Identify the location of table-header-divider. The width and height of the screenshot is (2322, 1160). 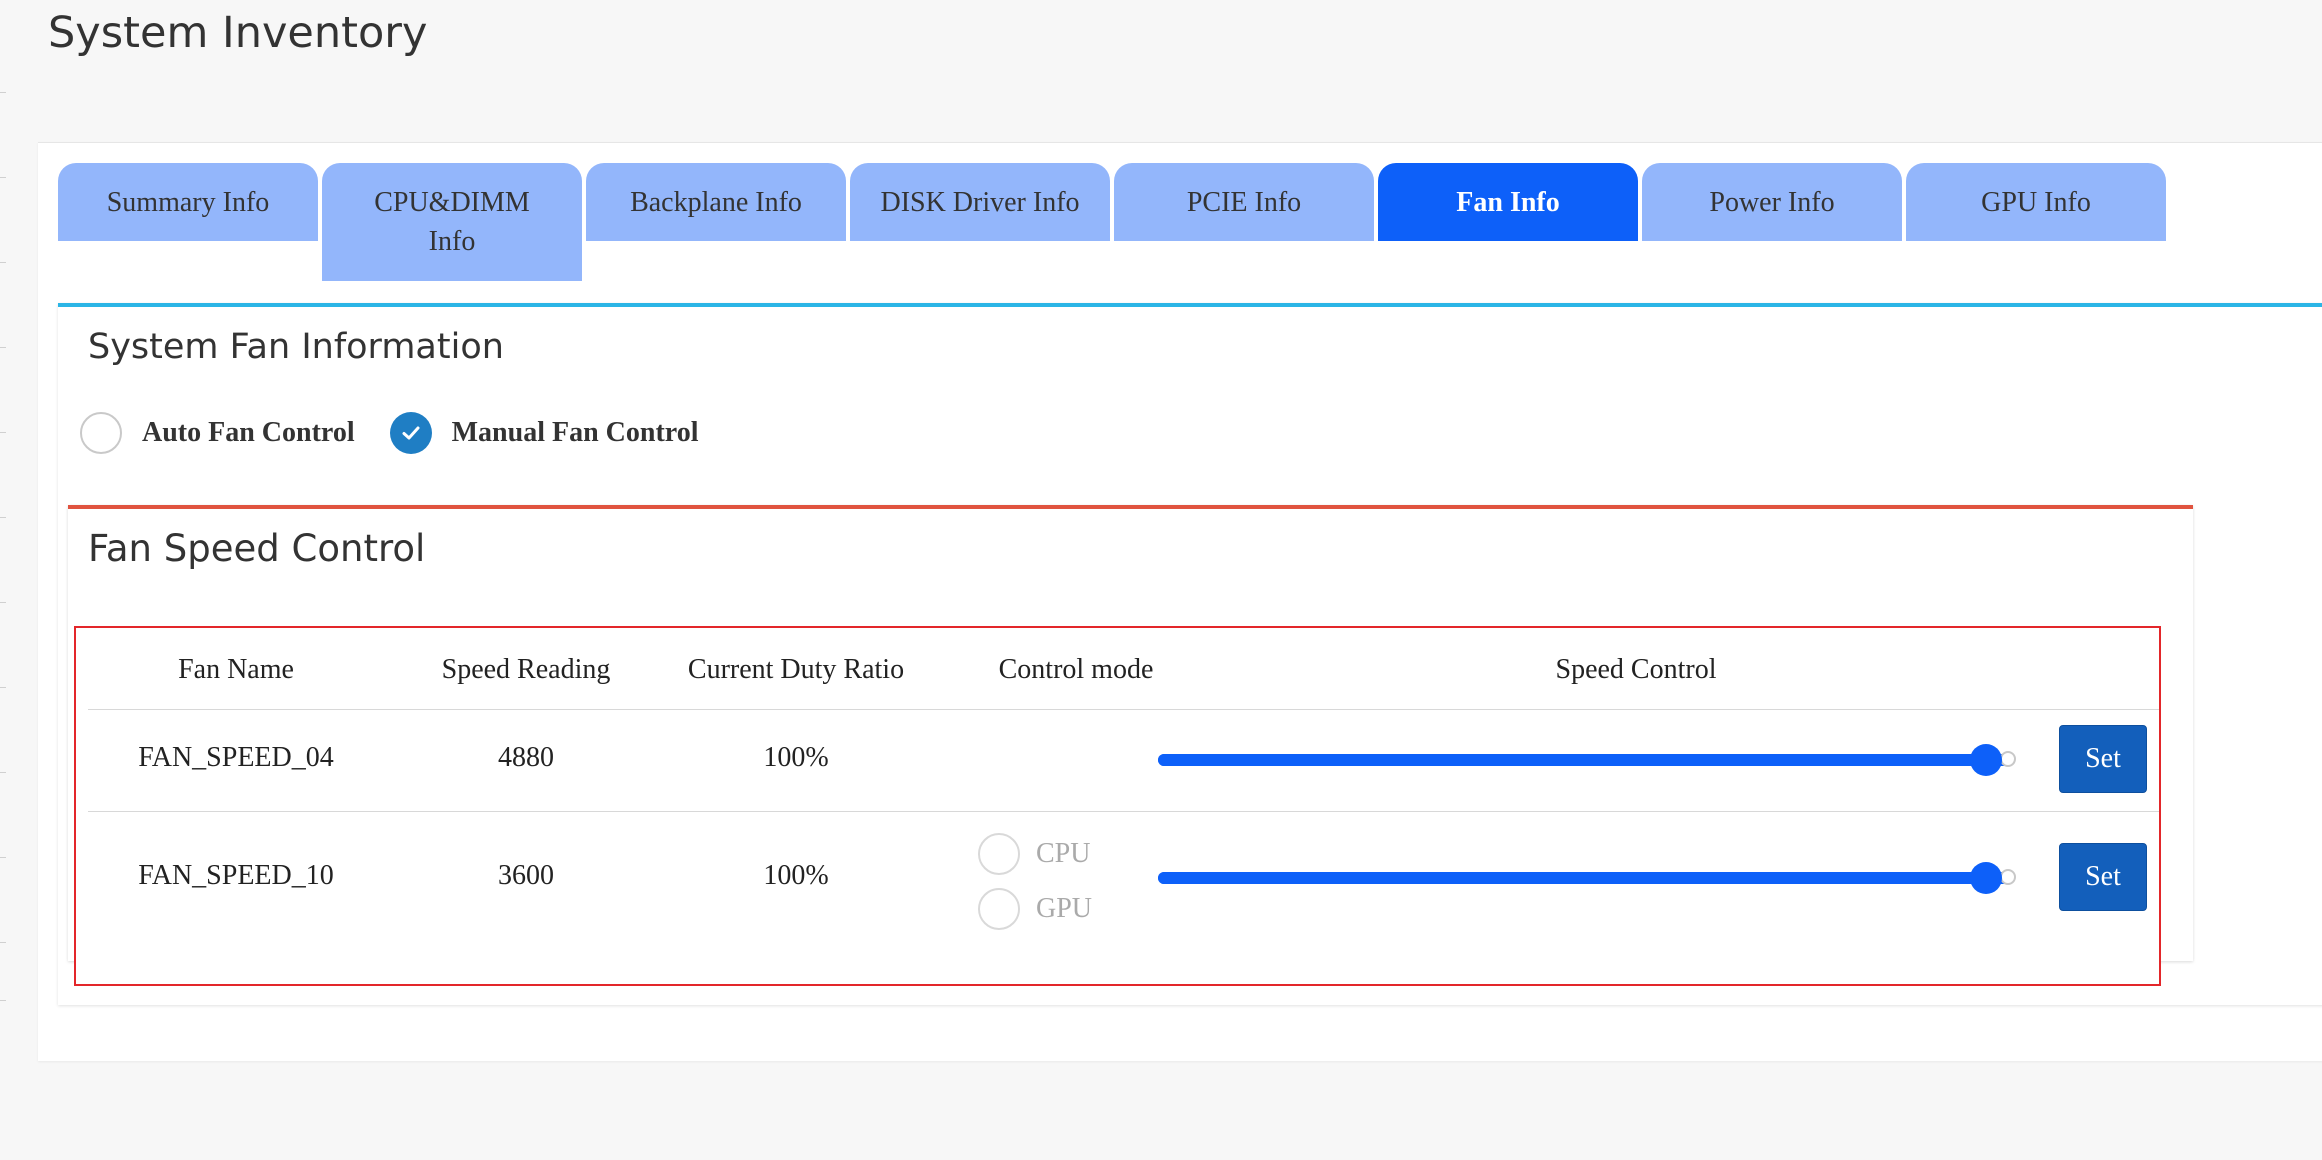
(1123, 709).